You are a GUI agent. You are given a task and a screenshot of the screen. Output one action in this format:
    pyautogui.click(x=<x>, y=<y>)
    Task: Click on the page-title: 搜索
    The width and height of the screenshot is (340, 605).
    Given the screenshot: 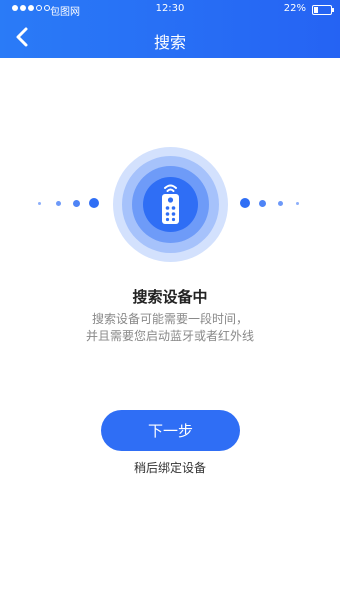 What is the action you would take?
    pyautogui.click(x=169, y=42)
    